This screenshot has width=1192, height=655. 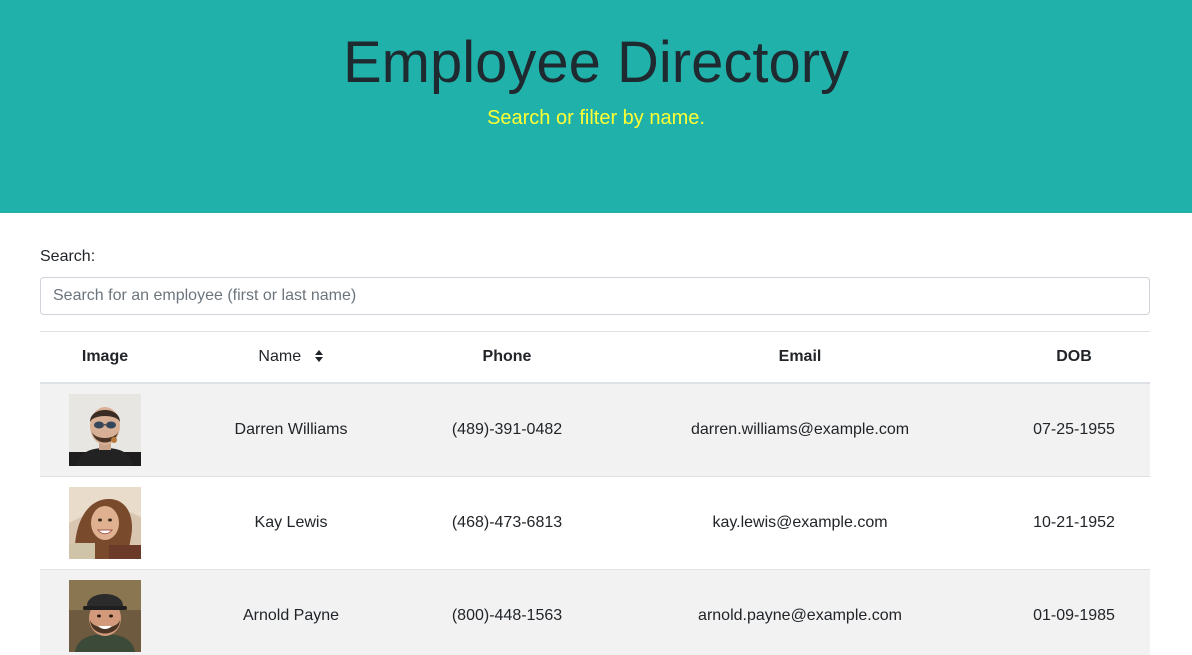 What do you see at coordinates (1074, 429) in the screenshot?
I see `employee-dob: 07-25-1955` at bounding box center [1074, 429].